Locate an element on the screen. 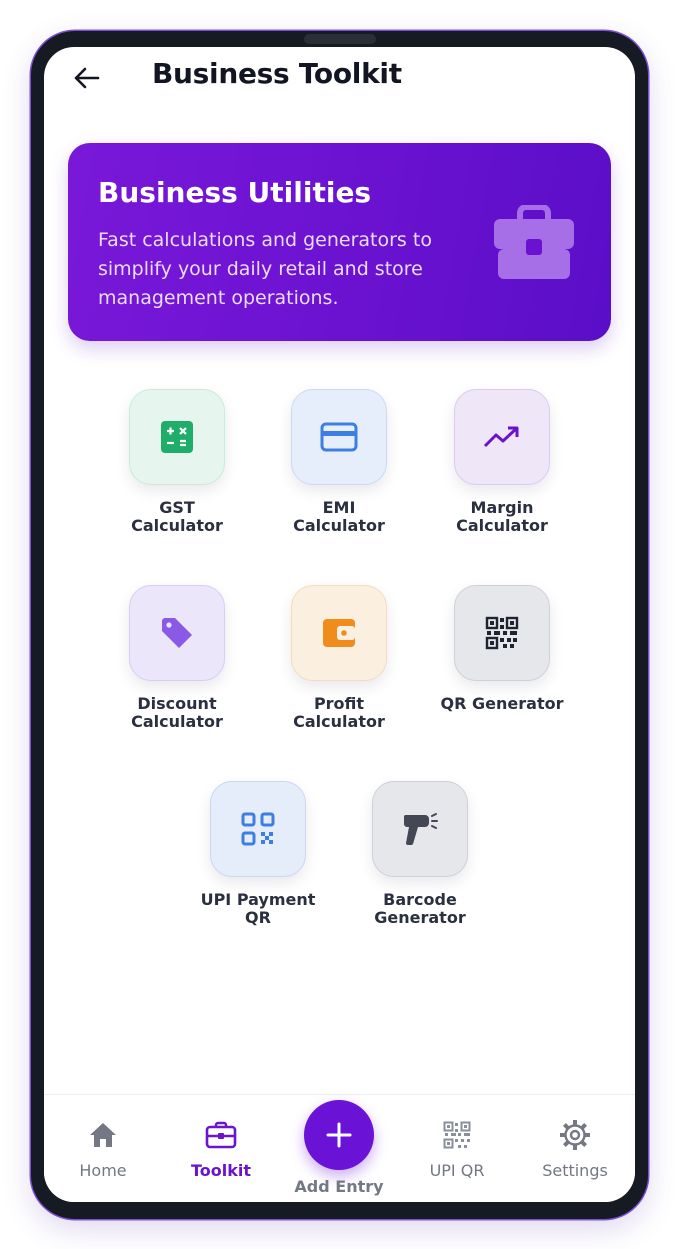 The width and height of the screenshot is (679, 1249). tool-label: QR Generator is located at coordinates (502, 703).